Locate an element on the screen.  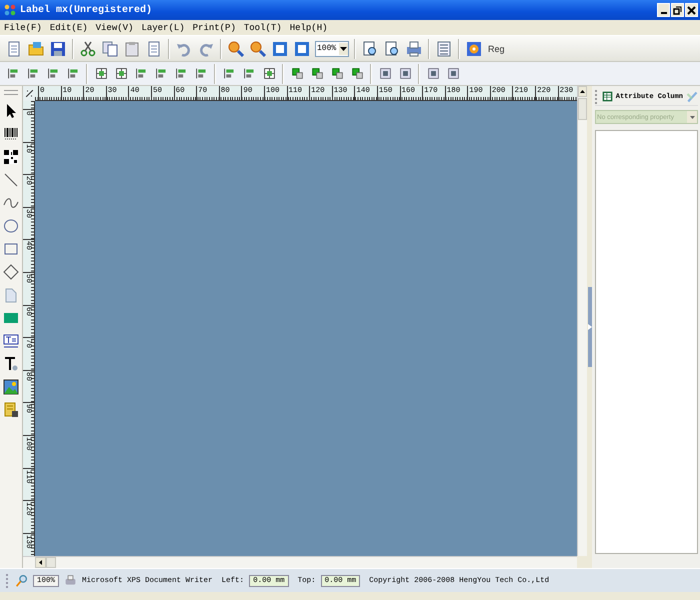
scroll-up-button is located at coordinates (582, 91).